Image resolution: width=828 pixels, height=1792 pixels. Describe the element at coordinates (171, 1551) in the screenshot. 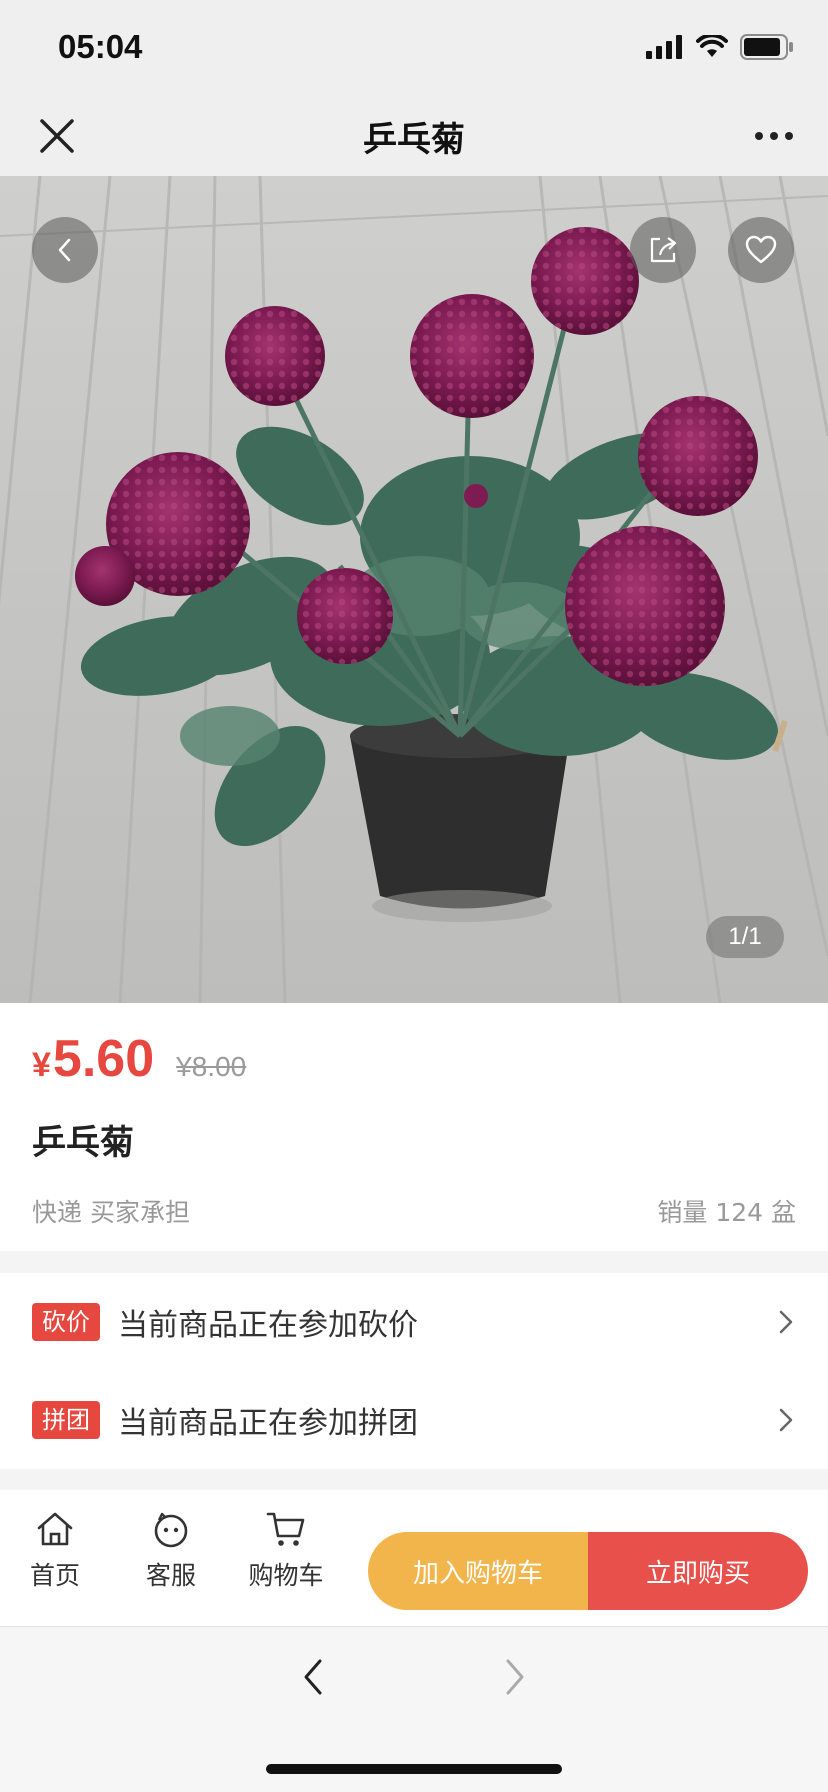

I see `tab-customer-service: 客服` at that location.